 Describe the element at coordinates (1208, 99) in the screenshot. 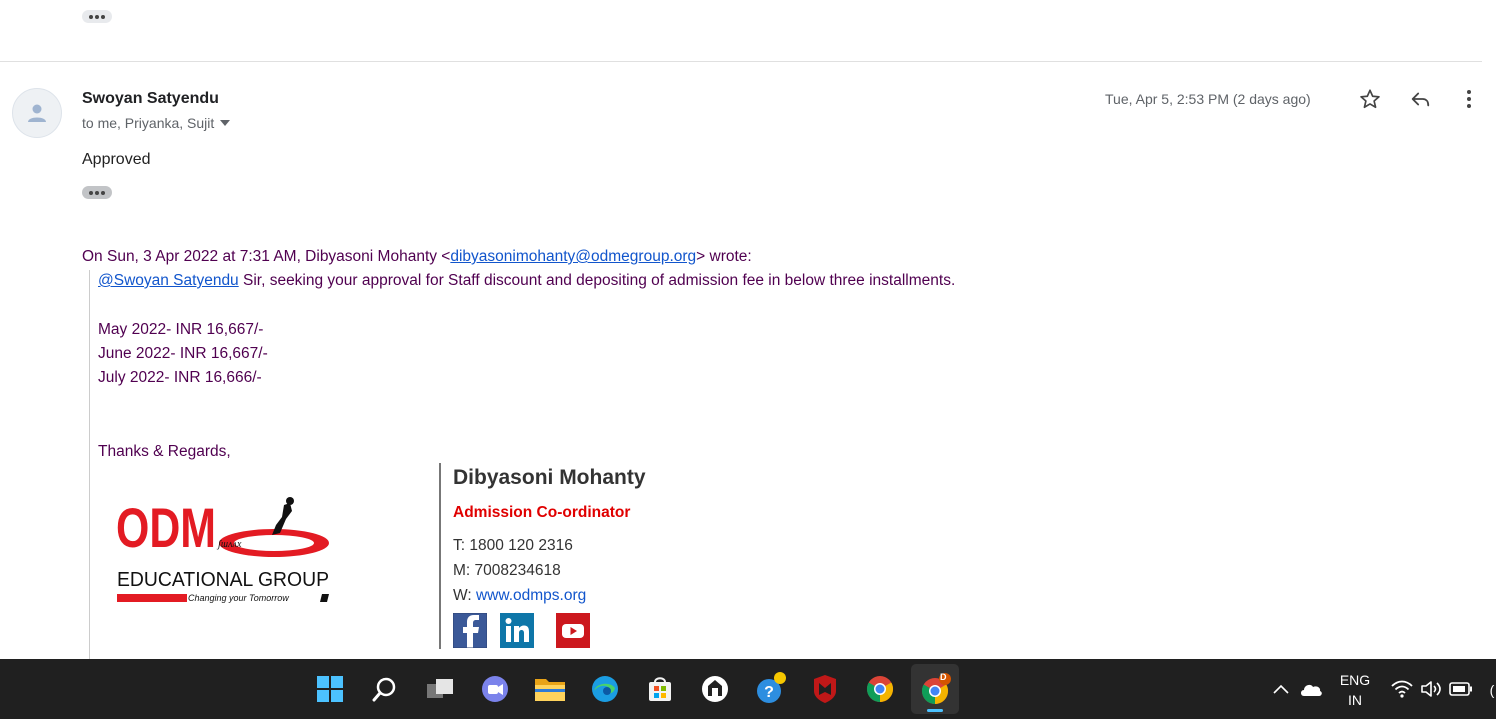

I see `message-date: Tue, Apr 5, 2:53 PM (2 days ago)` at that location.